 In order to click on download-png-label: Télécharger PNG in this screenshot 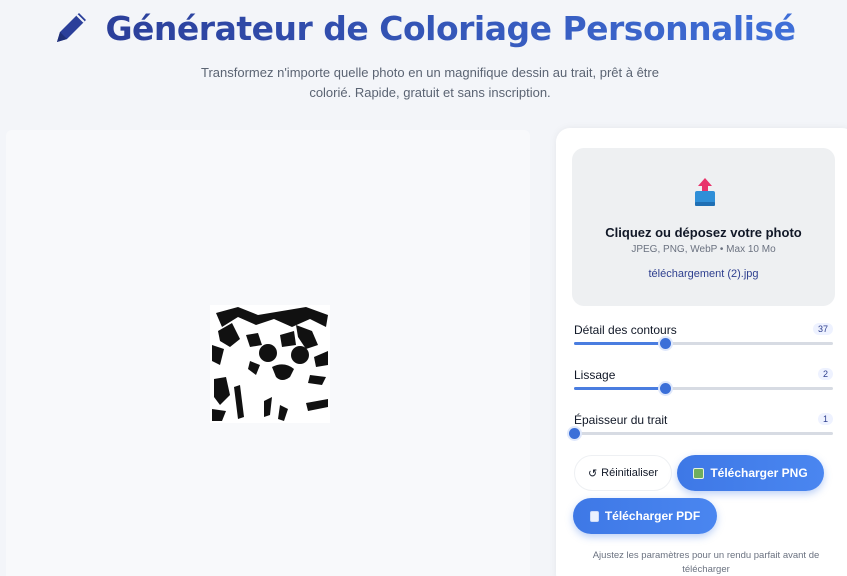, I will do `click(759, 473)`.